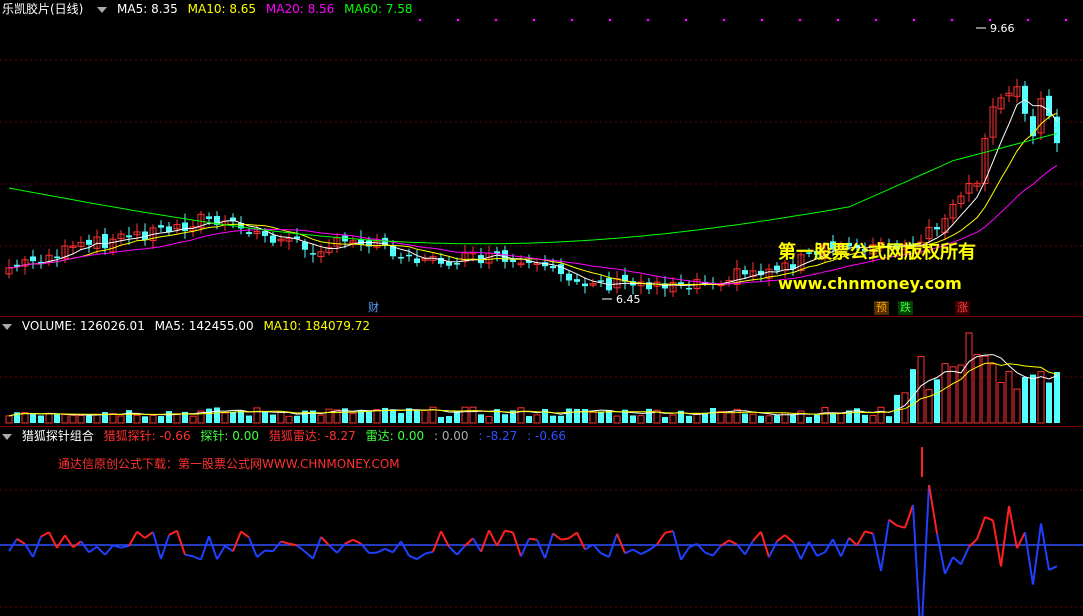  Describe the element at coordinates (373, 308) in the screenshot. I see `marker-cai: 财` at that location.